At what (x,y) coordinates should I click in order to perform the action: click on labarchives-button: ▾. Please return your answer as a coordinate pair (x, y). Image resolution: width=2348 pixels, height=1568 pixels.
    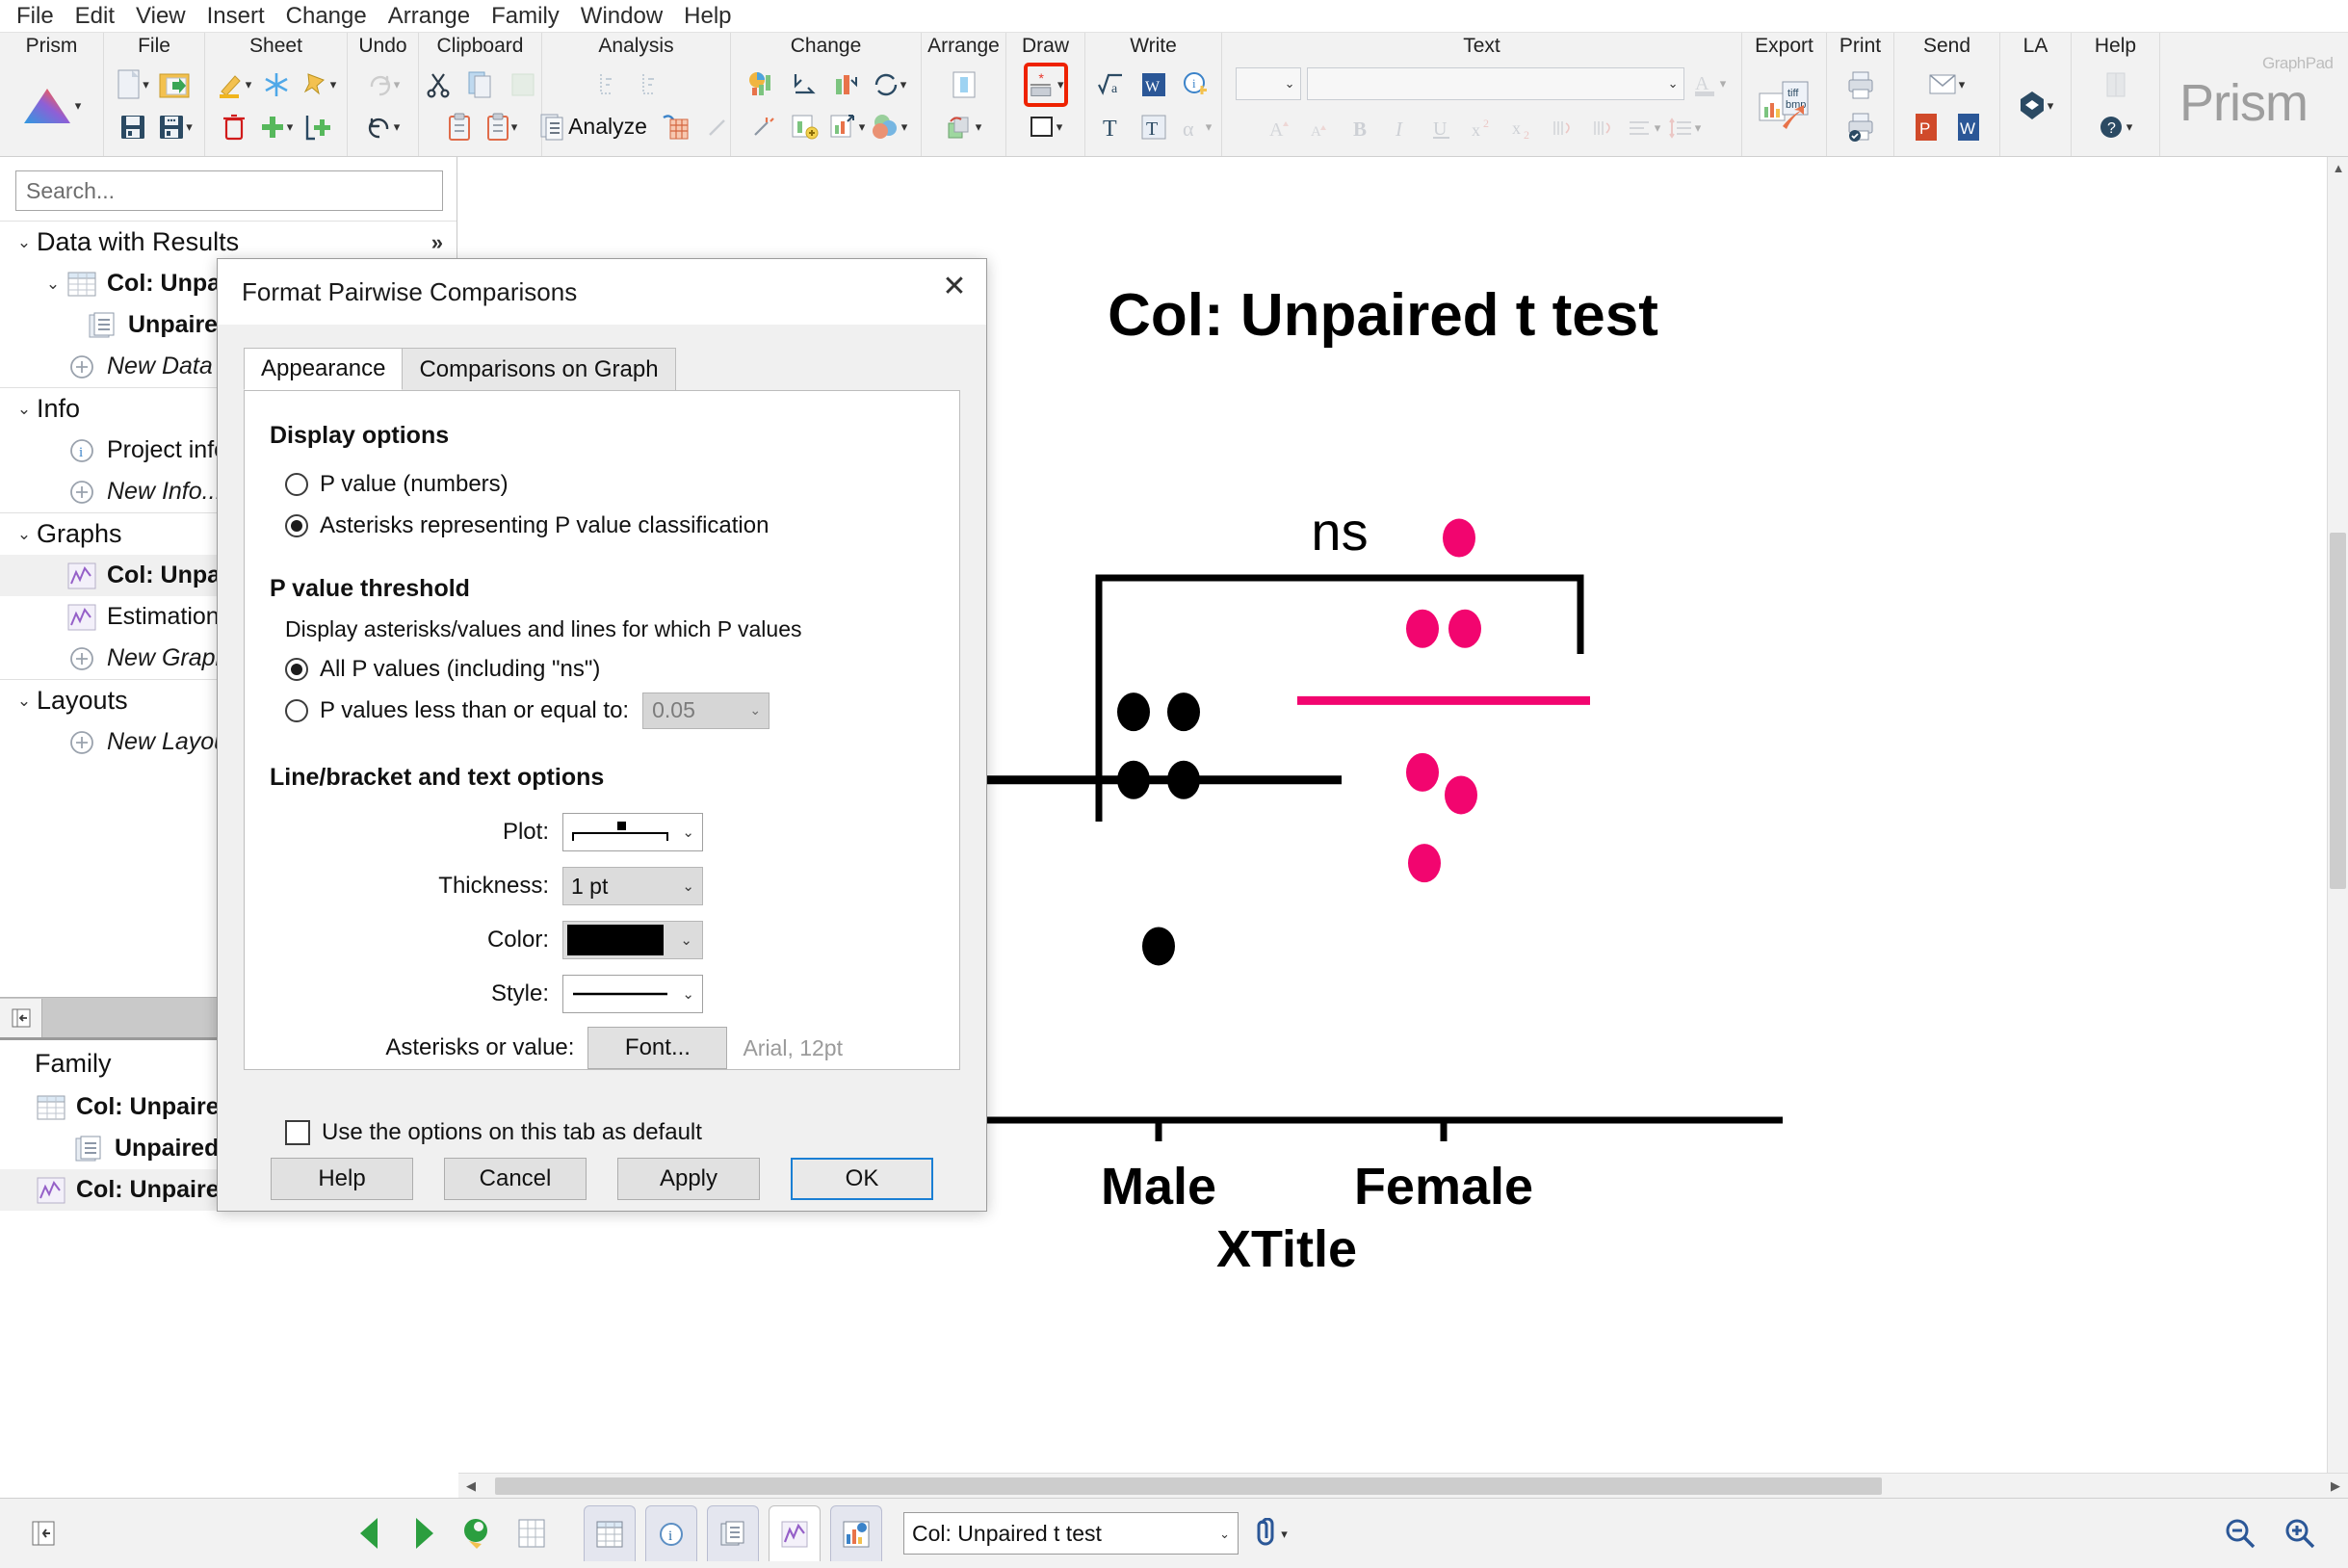
    Looking at the image, I should click on (2036, 106).